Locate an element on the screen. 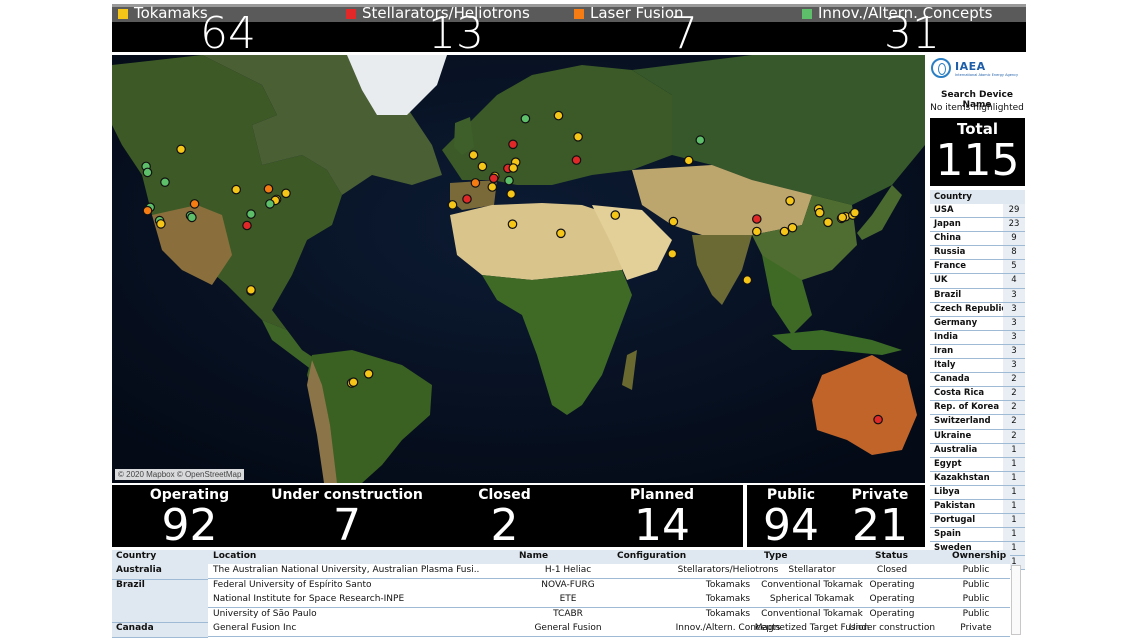 This screenshot has height=640, width=1140. col-header-location: Location is located at coordinates (234, 556).